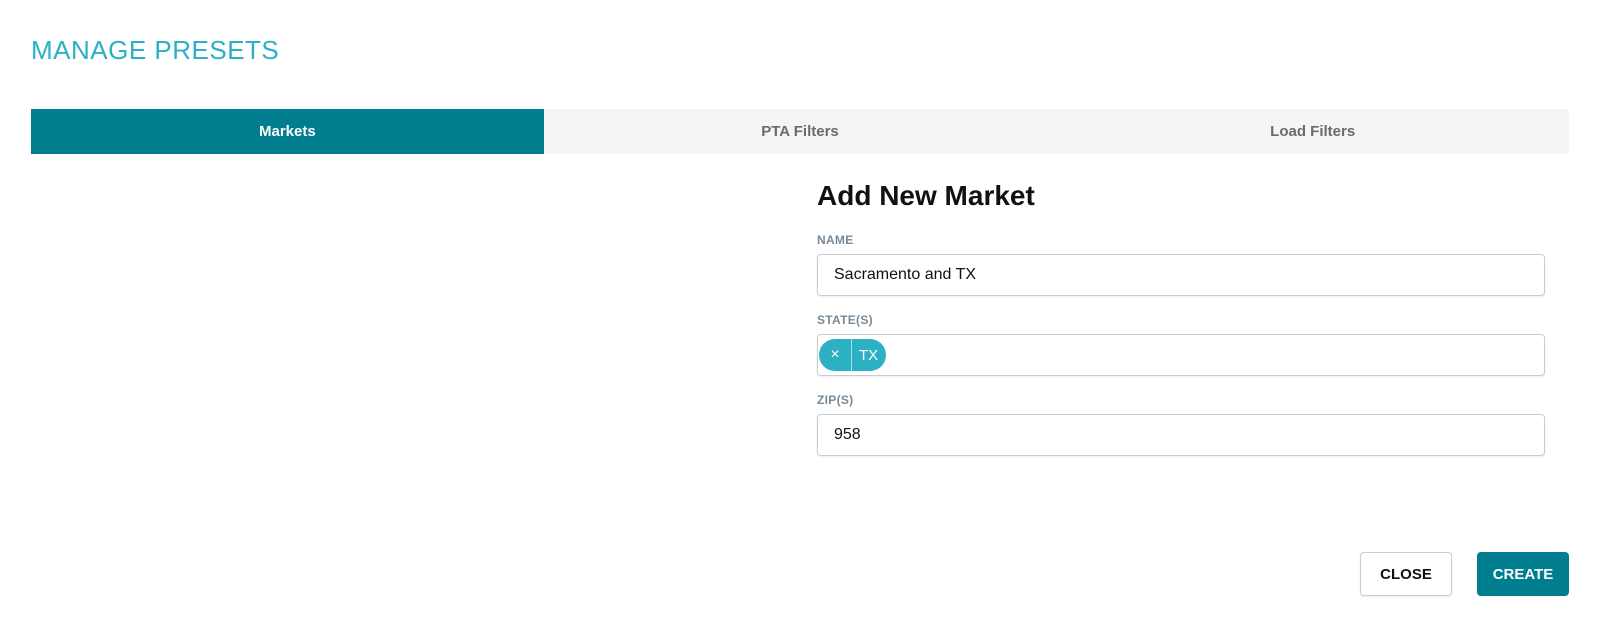 This screenshot has height=627, width=1600. I want to click on name-label: NAME, so click(835, 240).